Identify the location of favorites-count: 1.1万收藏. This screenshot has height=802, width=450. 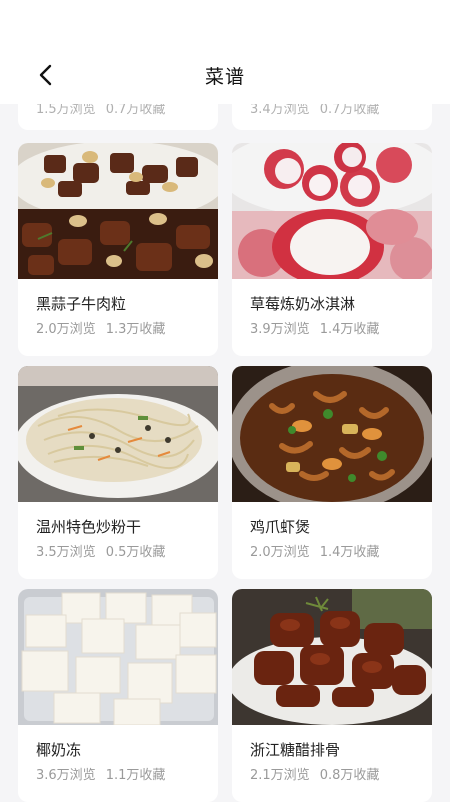
(135, 775).